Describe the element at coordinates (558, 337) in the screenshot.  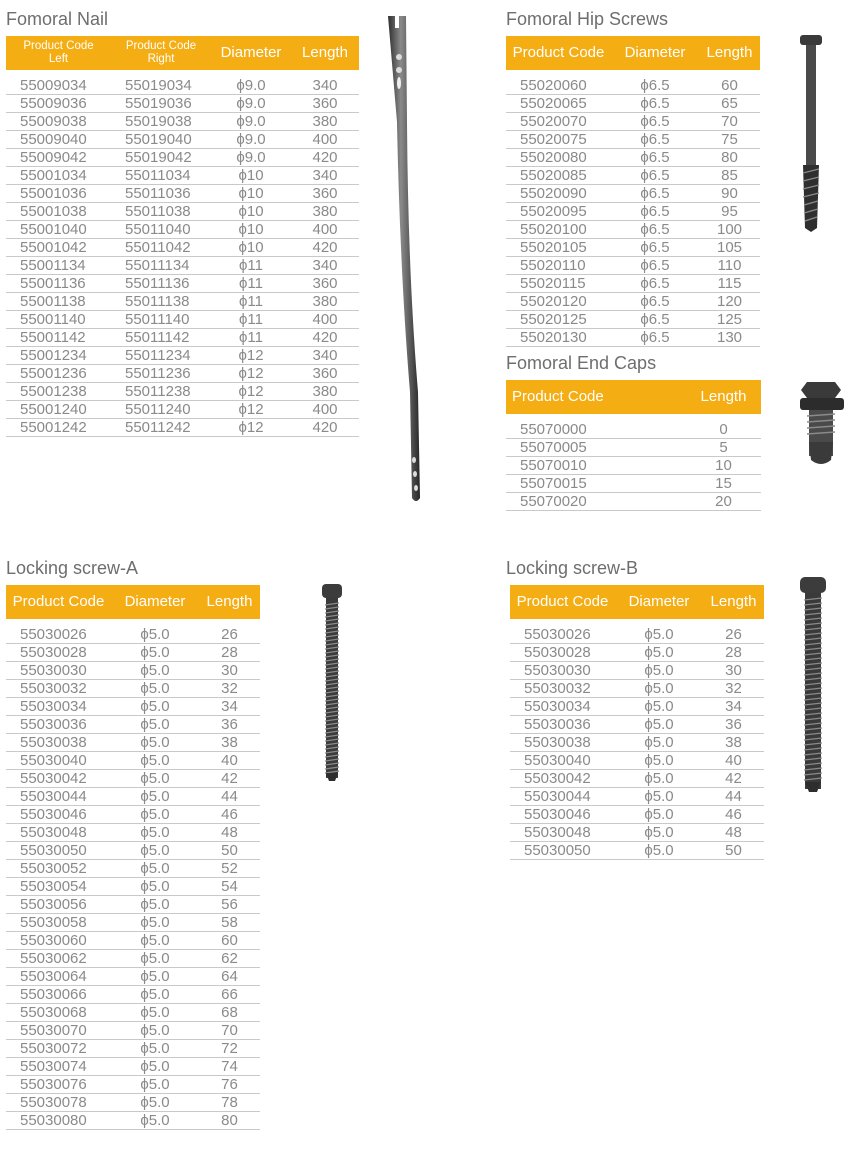
I see `code-cell: 55020130` at that location.